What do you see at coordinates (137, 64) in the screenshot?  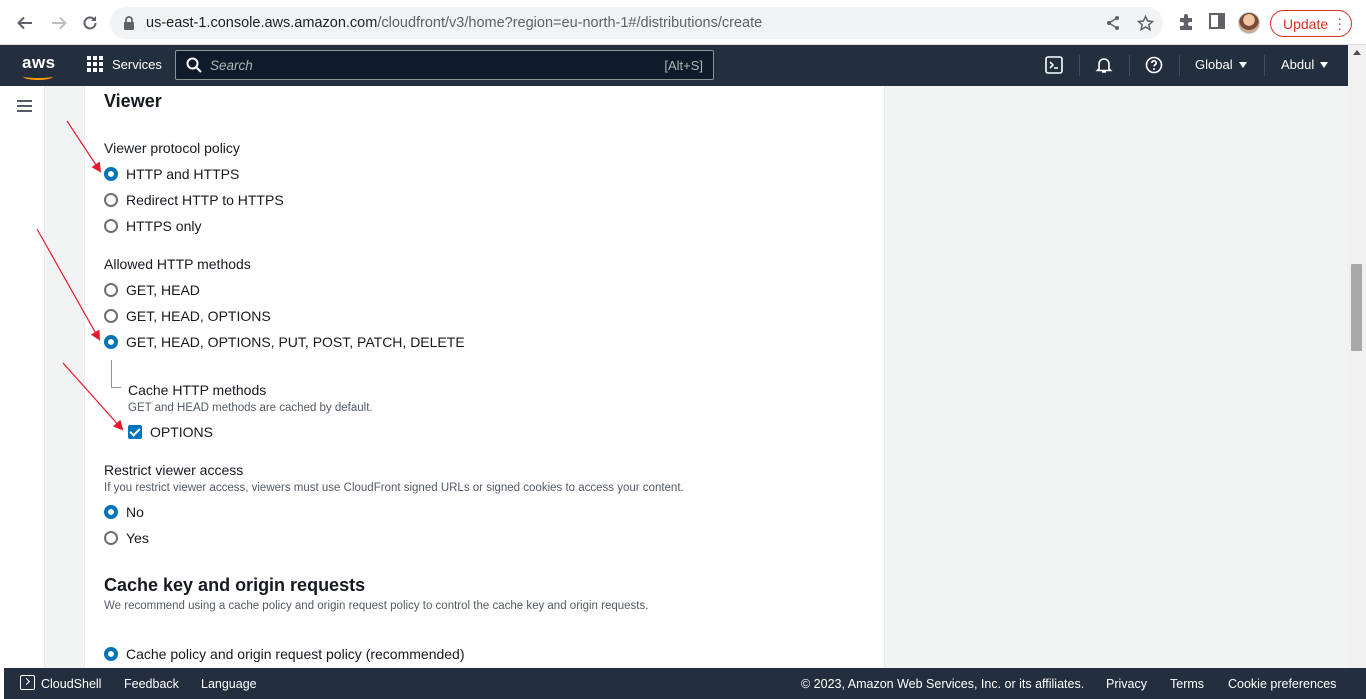 I see `services-label: Services` at bounding box center [137, 64].